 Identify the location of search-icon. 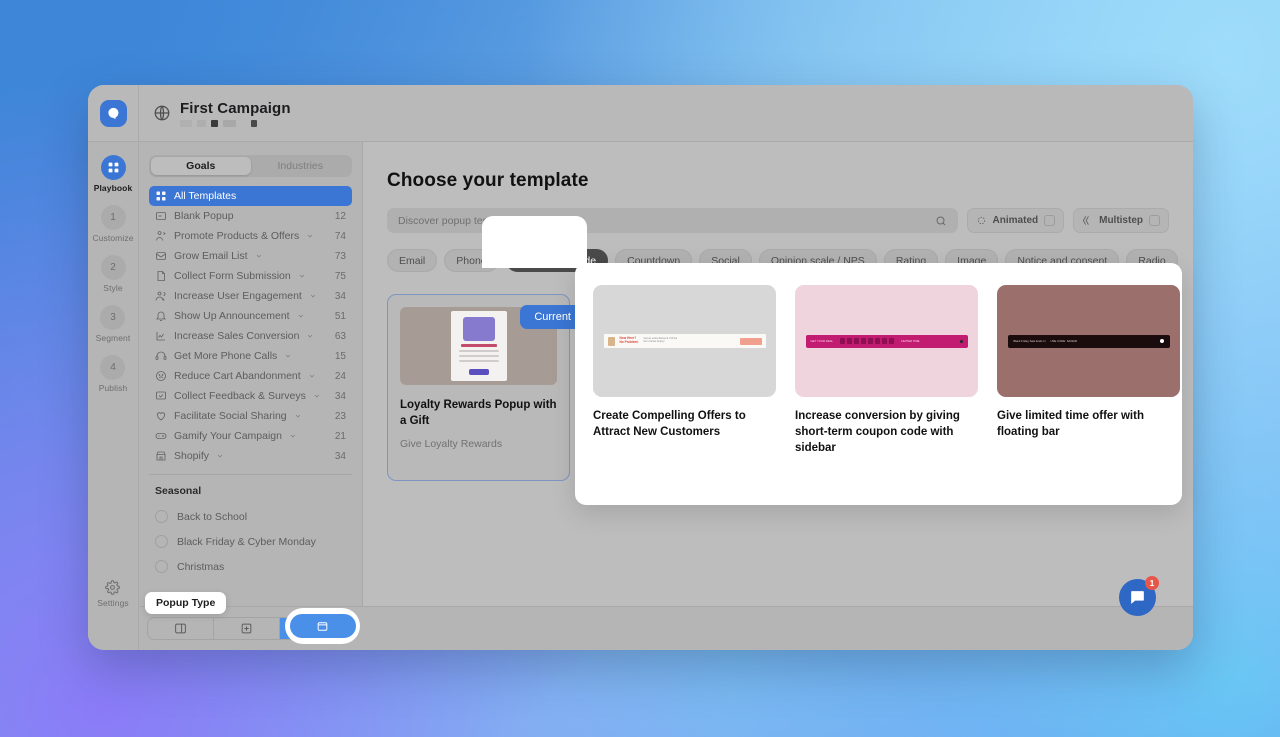
(941, 221).